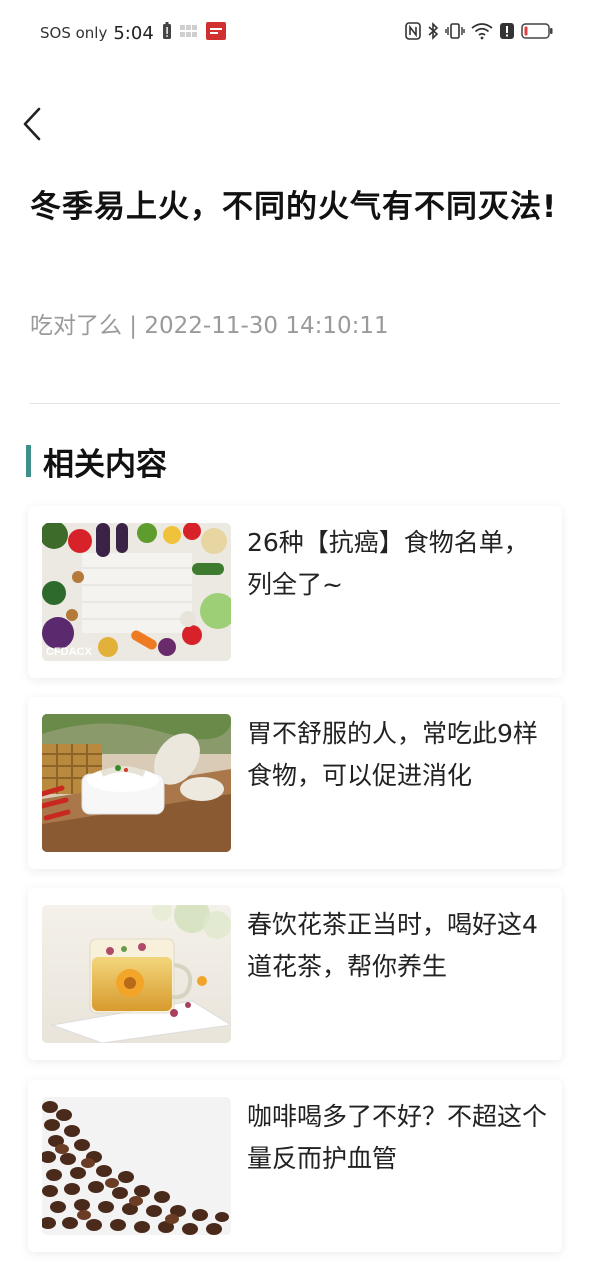  Describe the element at coordinates (215, 33) in the screenshot. I see `app-notification-icon` at that location.